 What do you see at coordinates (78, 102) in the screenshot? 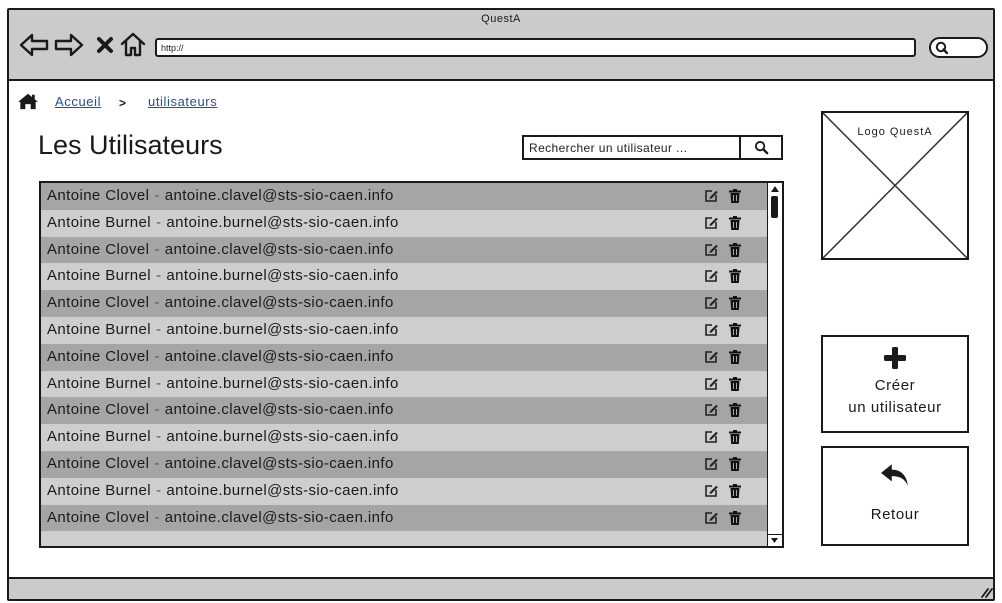
I see `breadcrumb-home-link: Accueil` at bounding box center [78, 102].